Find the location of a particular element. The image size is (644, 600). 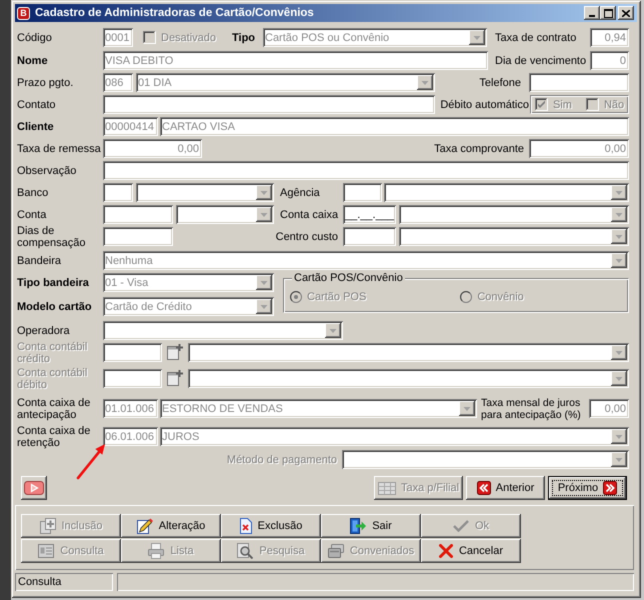

dropdown-field: JUROS is located at coordinates (394, 436).